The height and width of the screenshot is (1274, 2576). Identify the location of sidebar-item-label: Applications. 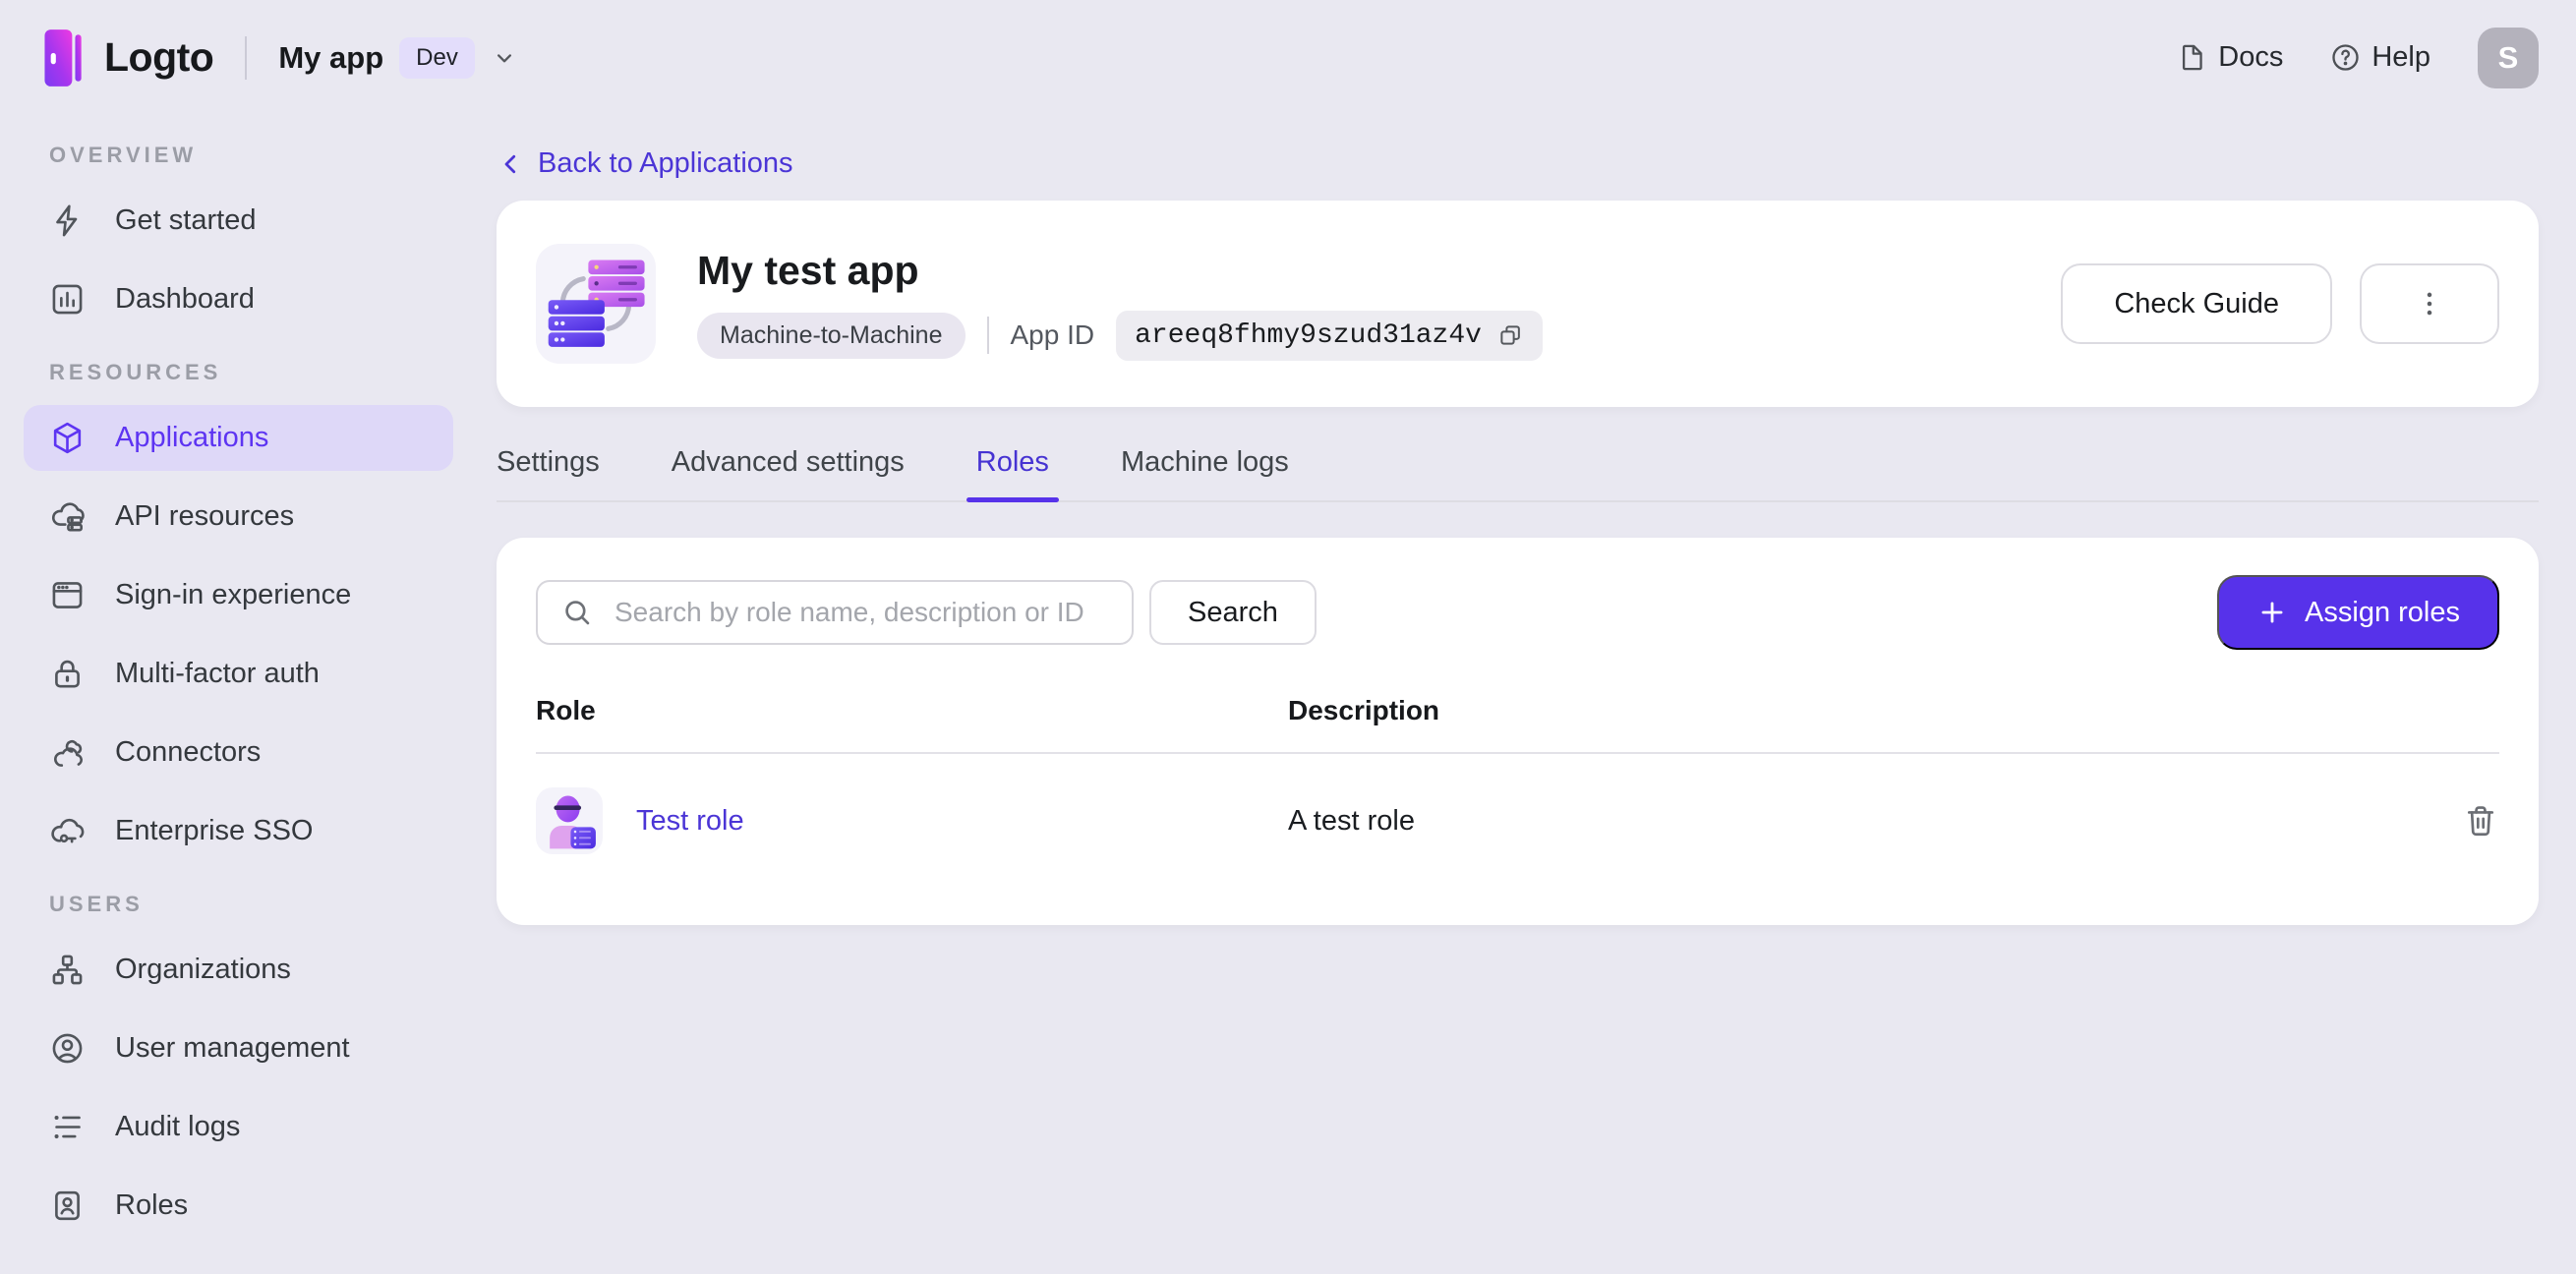
(192, 437).